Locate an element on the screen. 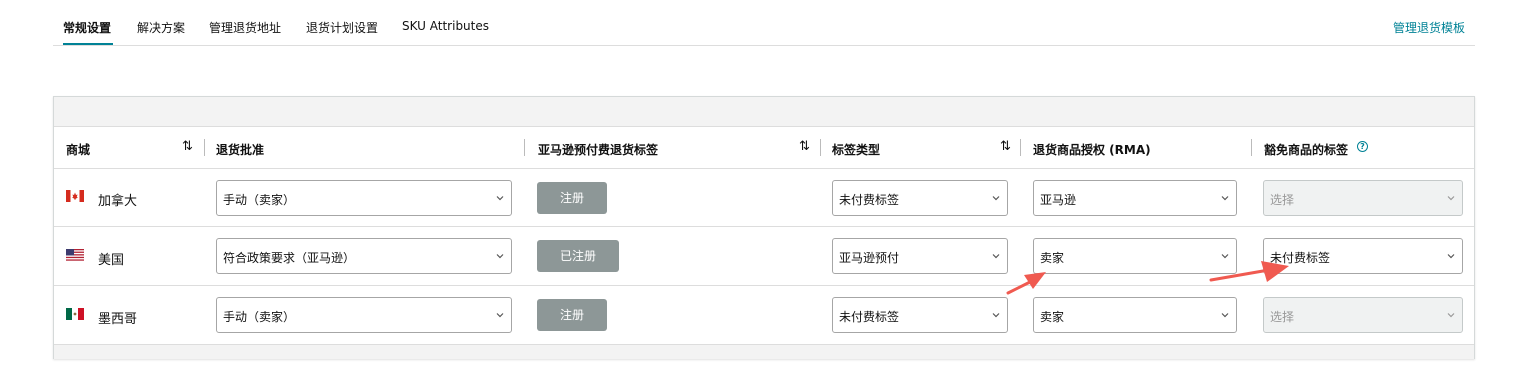 This screenshot has height=381, width=1535. table-footer is located at coordinates (764, 352).